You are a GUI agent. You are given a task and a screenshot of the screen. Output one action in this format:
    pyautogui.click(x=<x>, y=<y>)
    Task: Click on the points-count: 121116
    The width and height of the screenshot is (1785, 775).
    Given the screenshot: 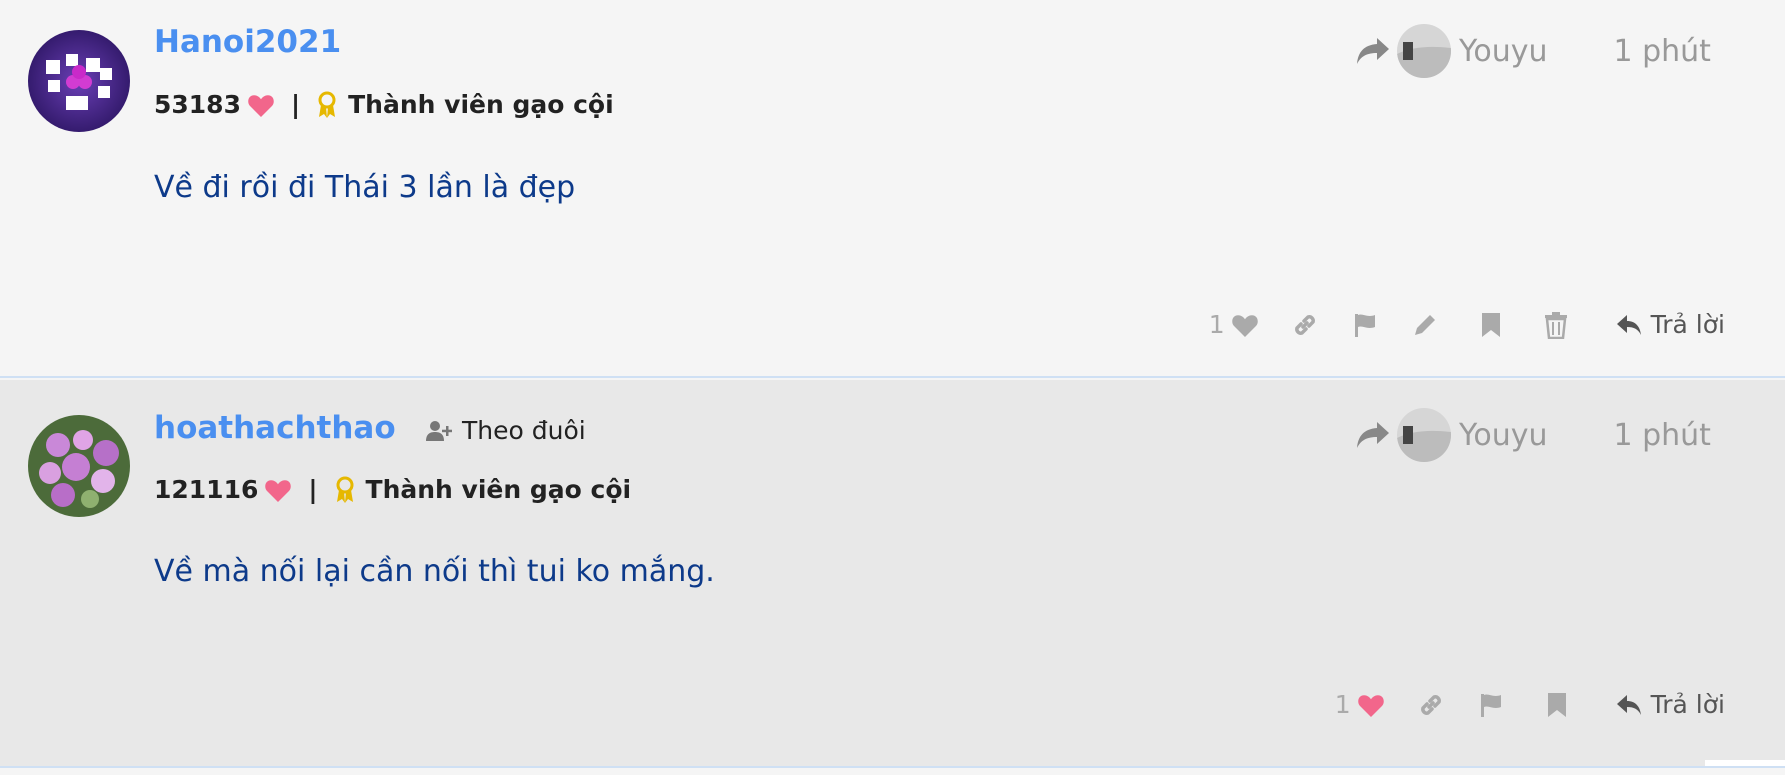 What is the action you would take?
    pyautogui.click(x=206, y=489)
    